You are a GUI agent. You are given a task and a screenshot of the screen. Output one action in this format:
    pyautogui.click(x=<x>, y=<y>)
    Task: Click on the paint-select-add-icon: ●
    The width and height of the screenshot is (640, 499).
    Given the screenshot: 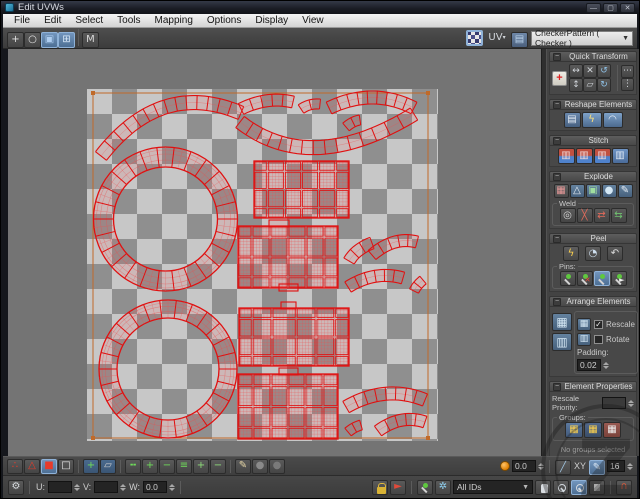 What is the action you would take?
    pyautogui.click(x=260, y=466)
    